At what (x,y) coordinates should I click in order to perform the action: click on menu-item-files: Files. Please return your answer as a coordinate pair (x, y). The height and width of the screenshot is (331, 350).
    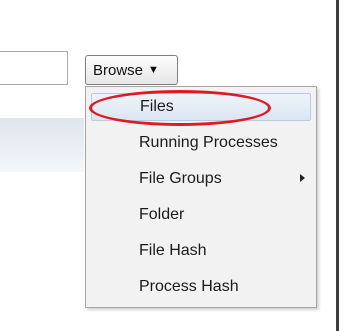
    Looking at the image, I should click on (201, 107).